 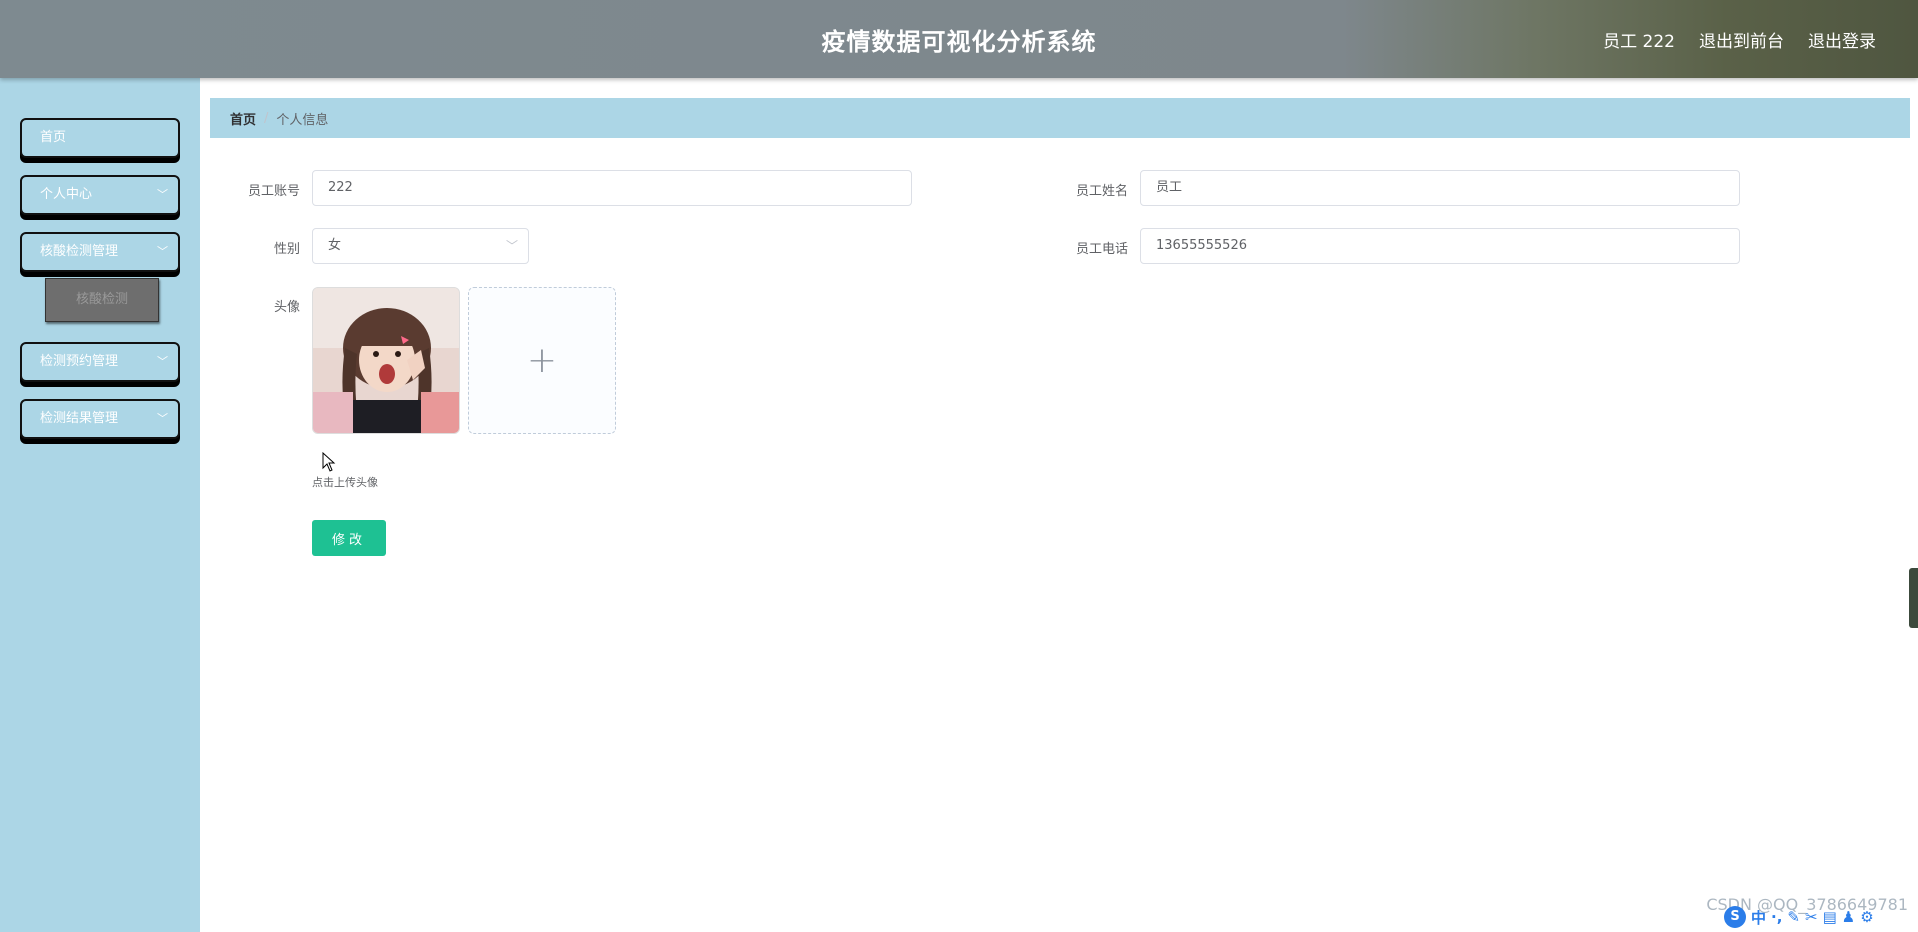 What do you see at coordinates (1735, 917) in the screenshot?
I see `ime-logo-icon: S` at bounding box center [1735, 917].